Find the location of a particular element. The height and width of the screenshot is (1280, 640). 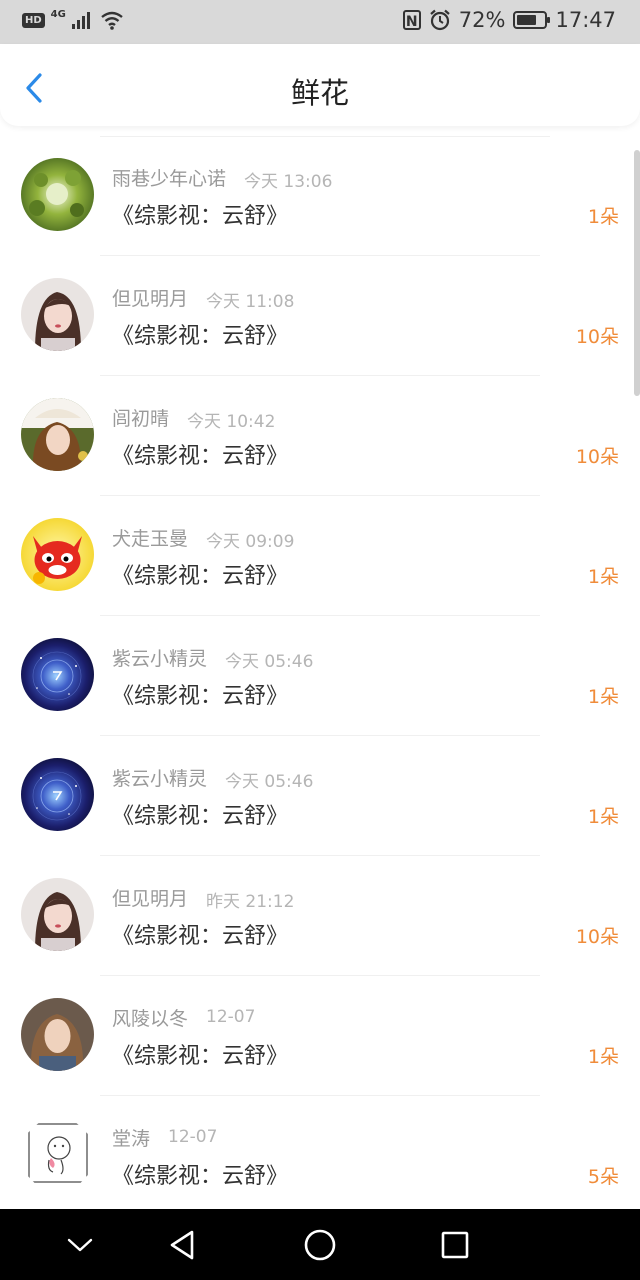

timestamp: 今天 10:42 is located at coordinates (231, 422).